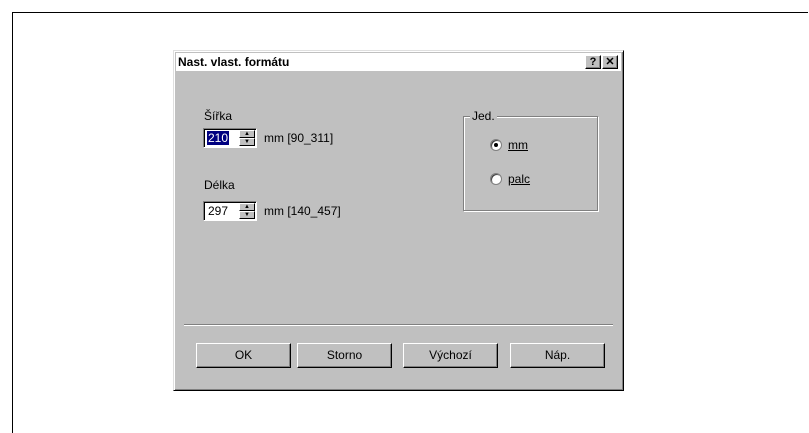 Image resolution: width=809 pixels, height=433 pixels. What do you see at coordinates (218, 138) in the screenshot?
I see `width-value: 210` at bounding box center [218, 138].